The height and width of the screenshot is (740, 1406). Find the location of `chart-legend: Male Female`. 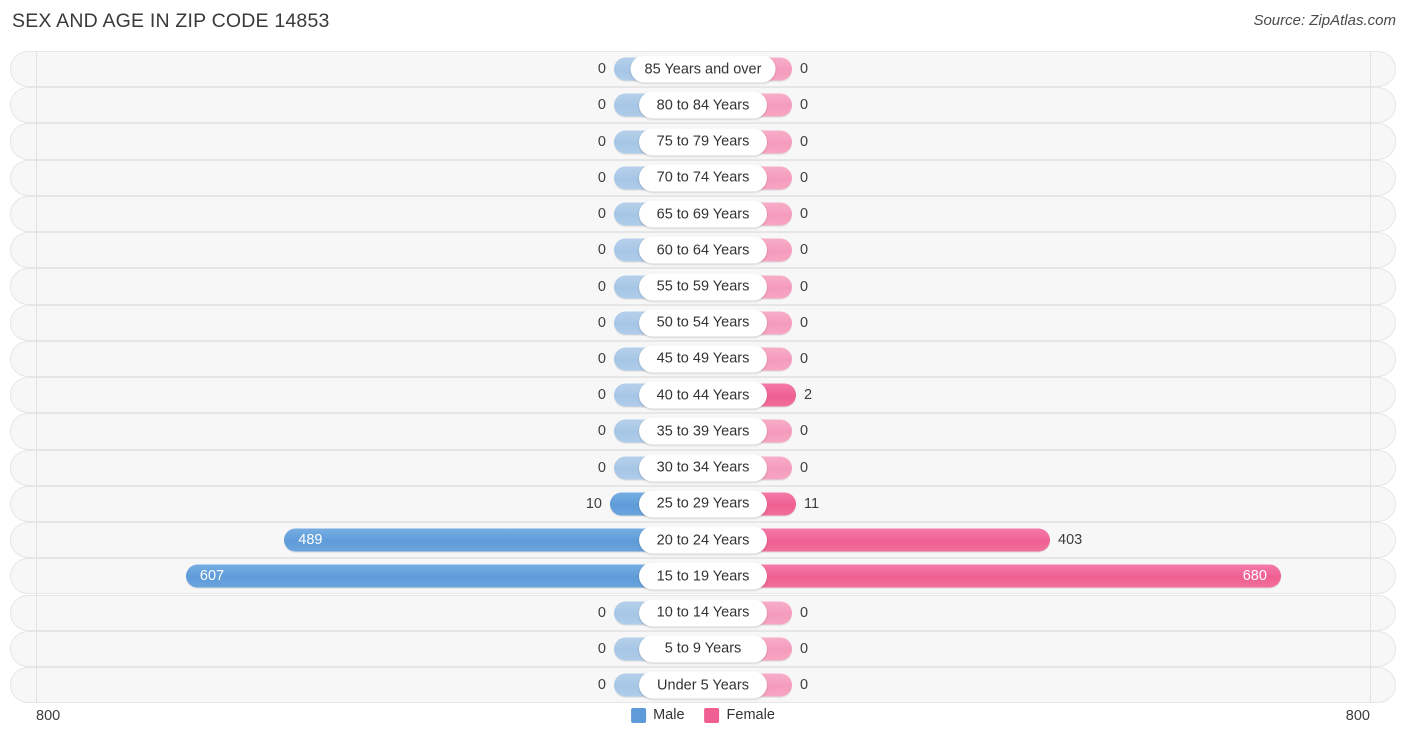

chart-legend: Male Female is located at coordinates (703, 715).